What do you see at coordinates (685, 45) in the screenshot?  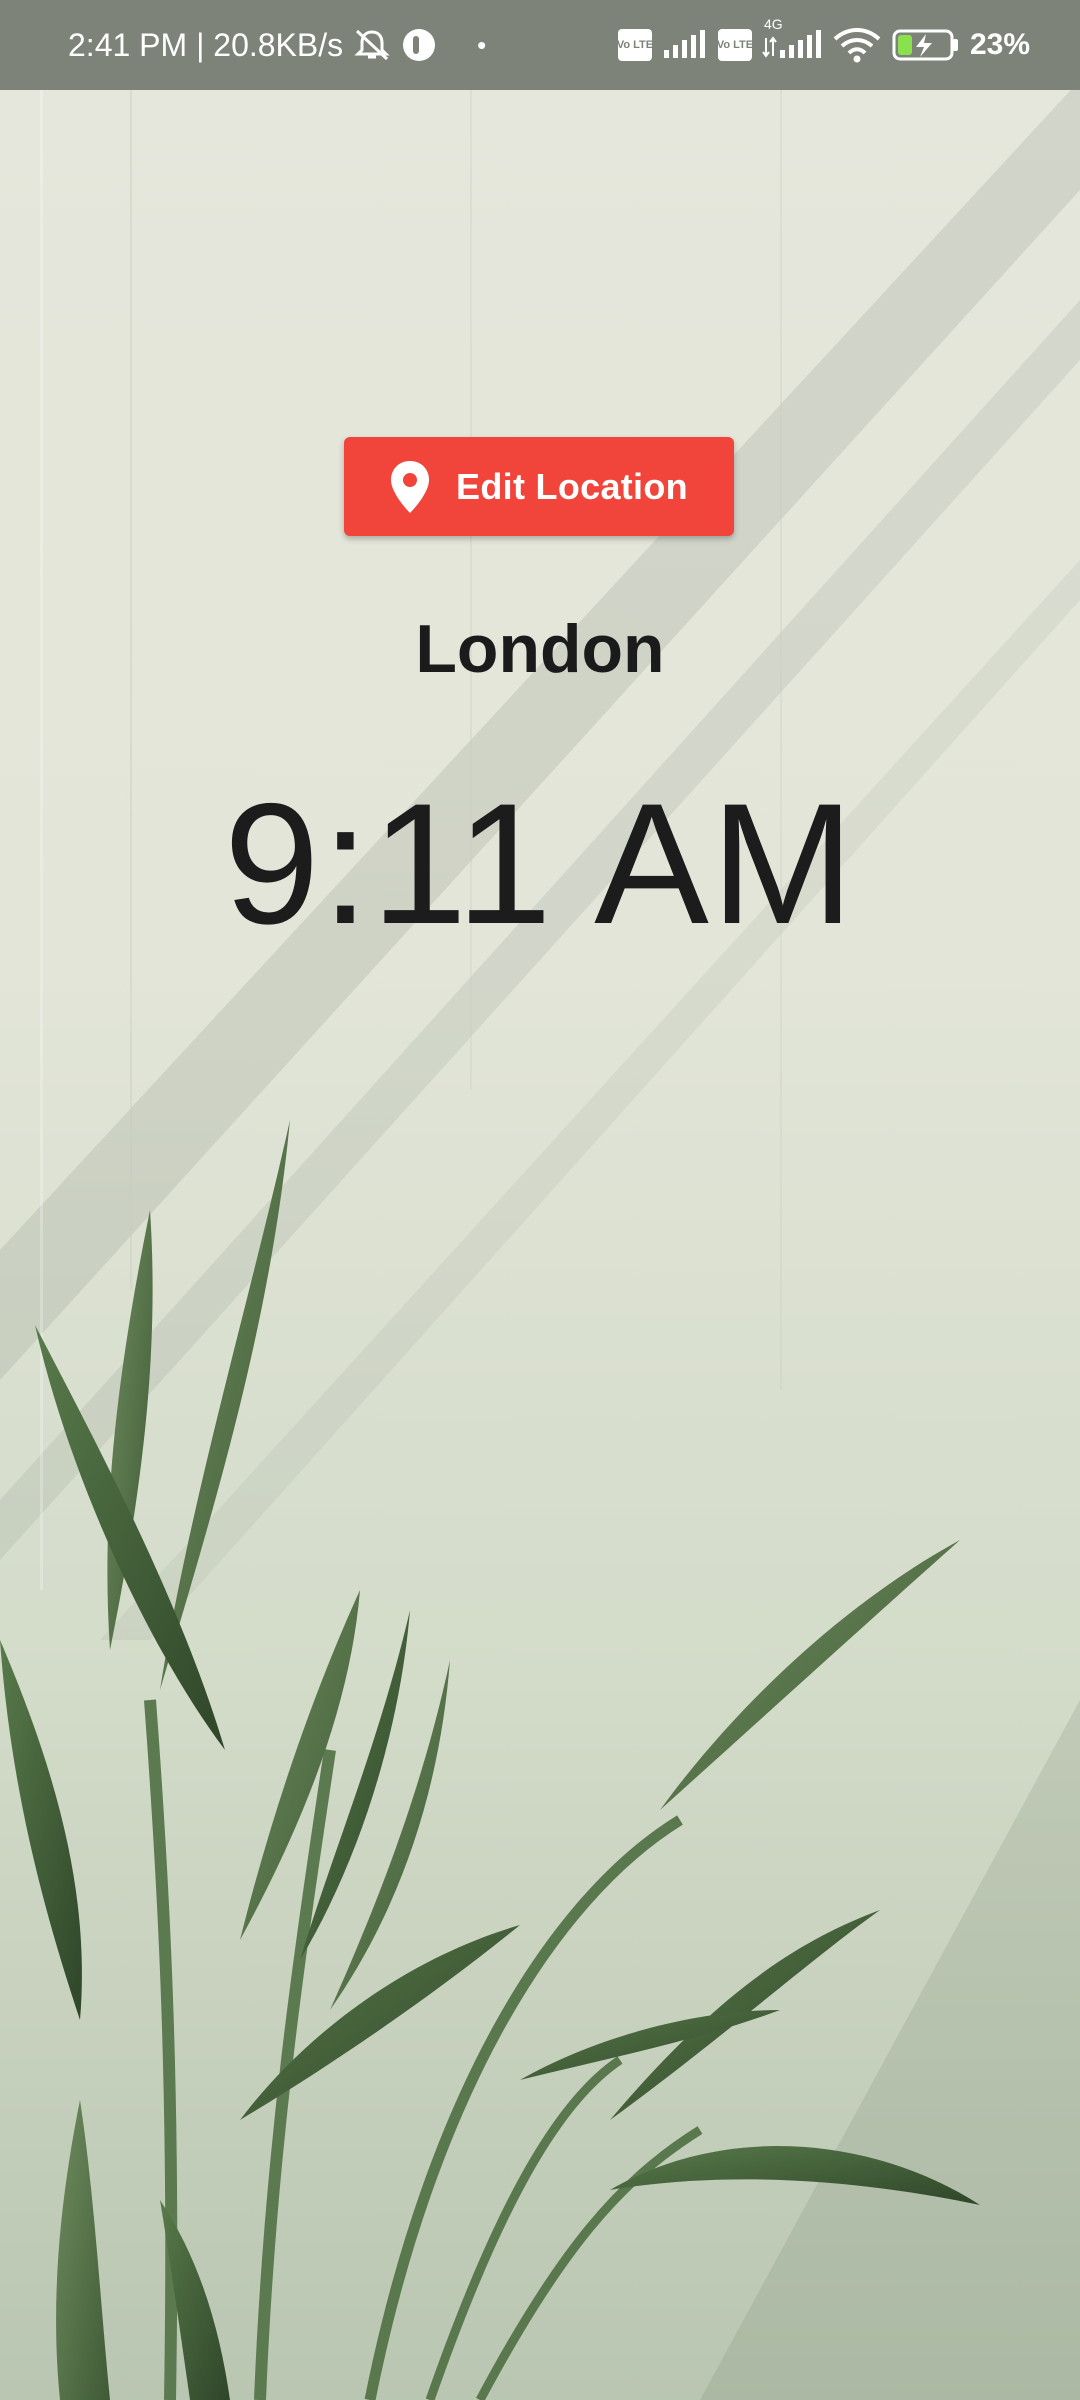 I see `signal-icon` at bounding box center [685, 45].